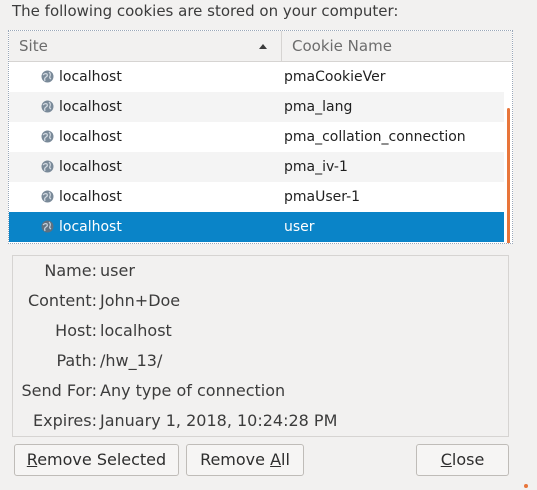 The image size is (537, 490). What do you see at coordinates (117, 270) in the screenshot?
I see `detail-name-value: user` at bounding box center [117, 270].